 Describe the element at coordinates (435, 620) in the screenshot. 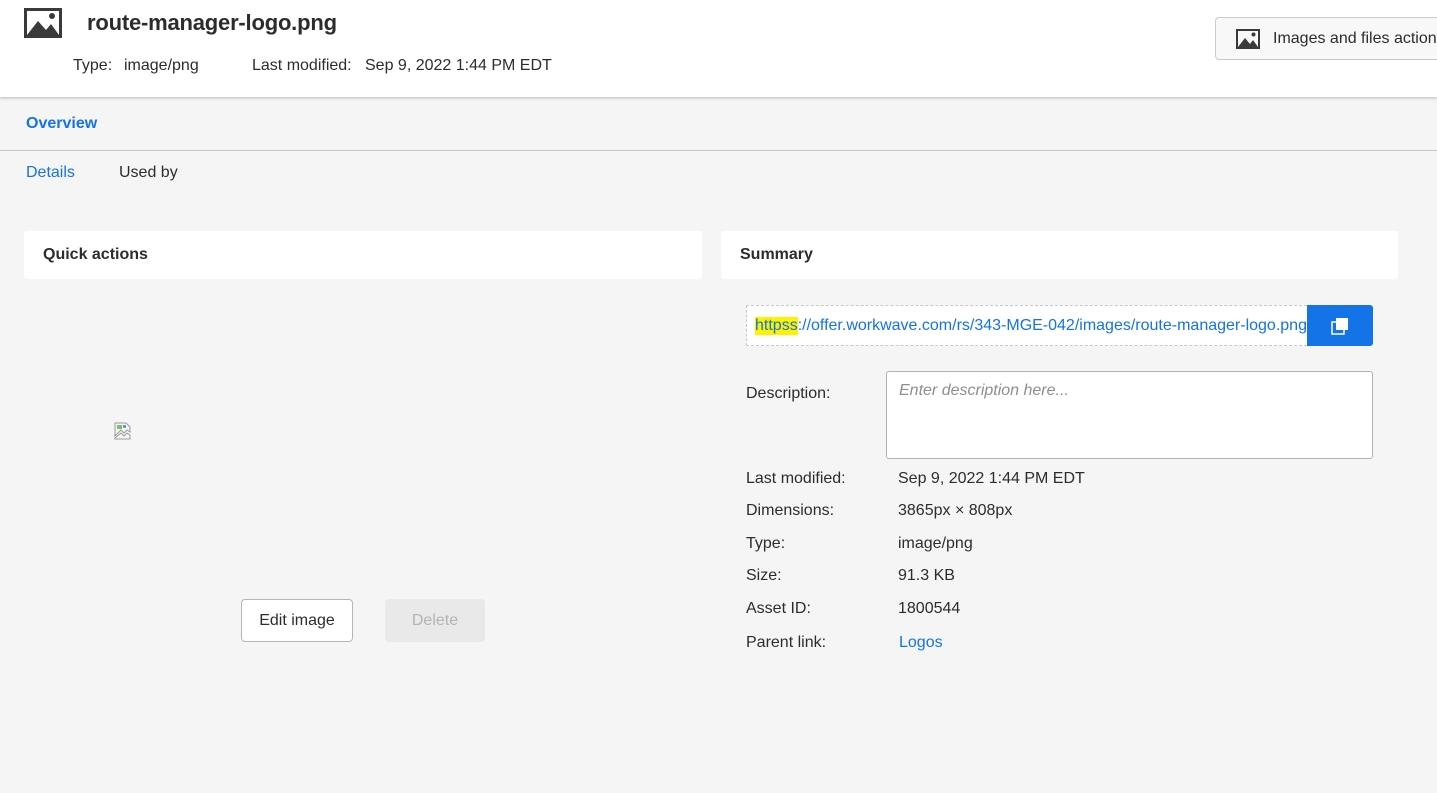

I see `delete-button: Delete` at that location.